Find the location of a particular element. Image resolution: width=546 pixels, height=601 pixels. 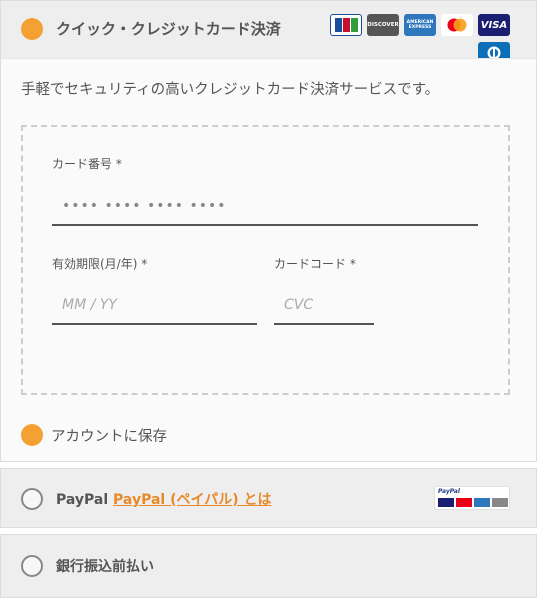

mastercard-icon is located at coordinates (457, 25).